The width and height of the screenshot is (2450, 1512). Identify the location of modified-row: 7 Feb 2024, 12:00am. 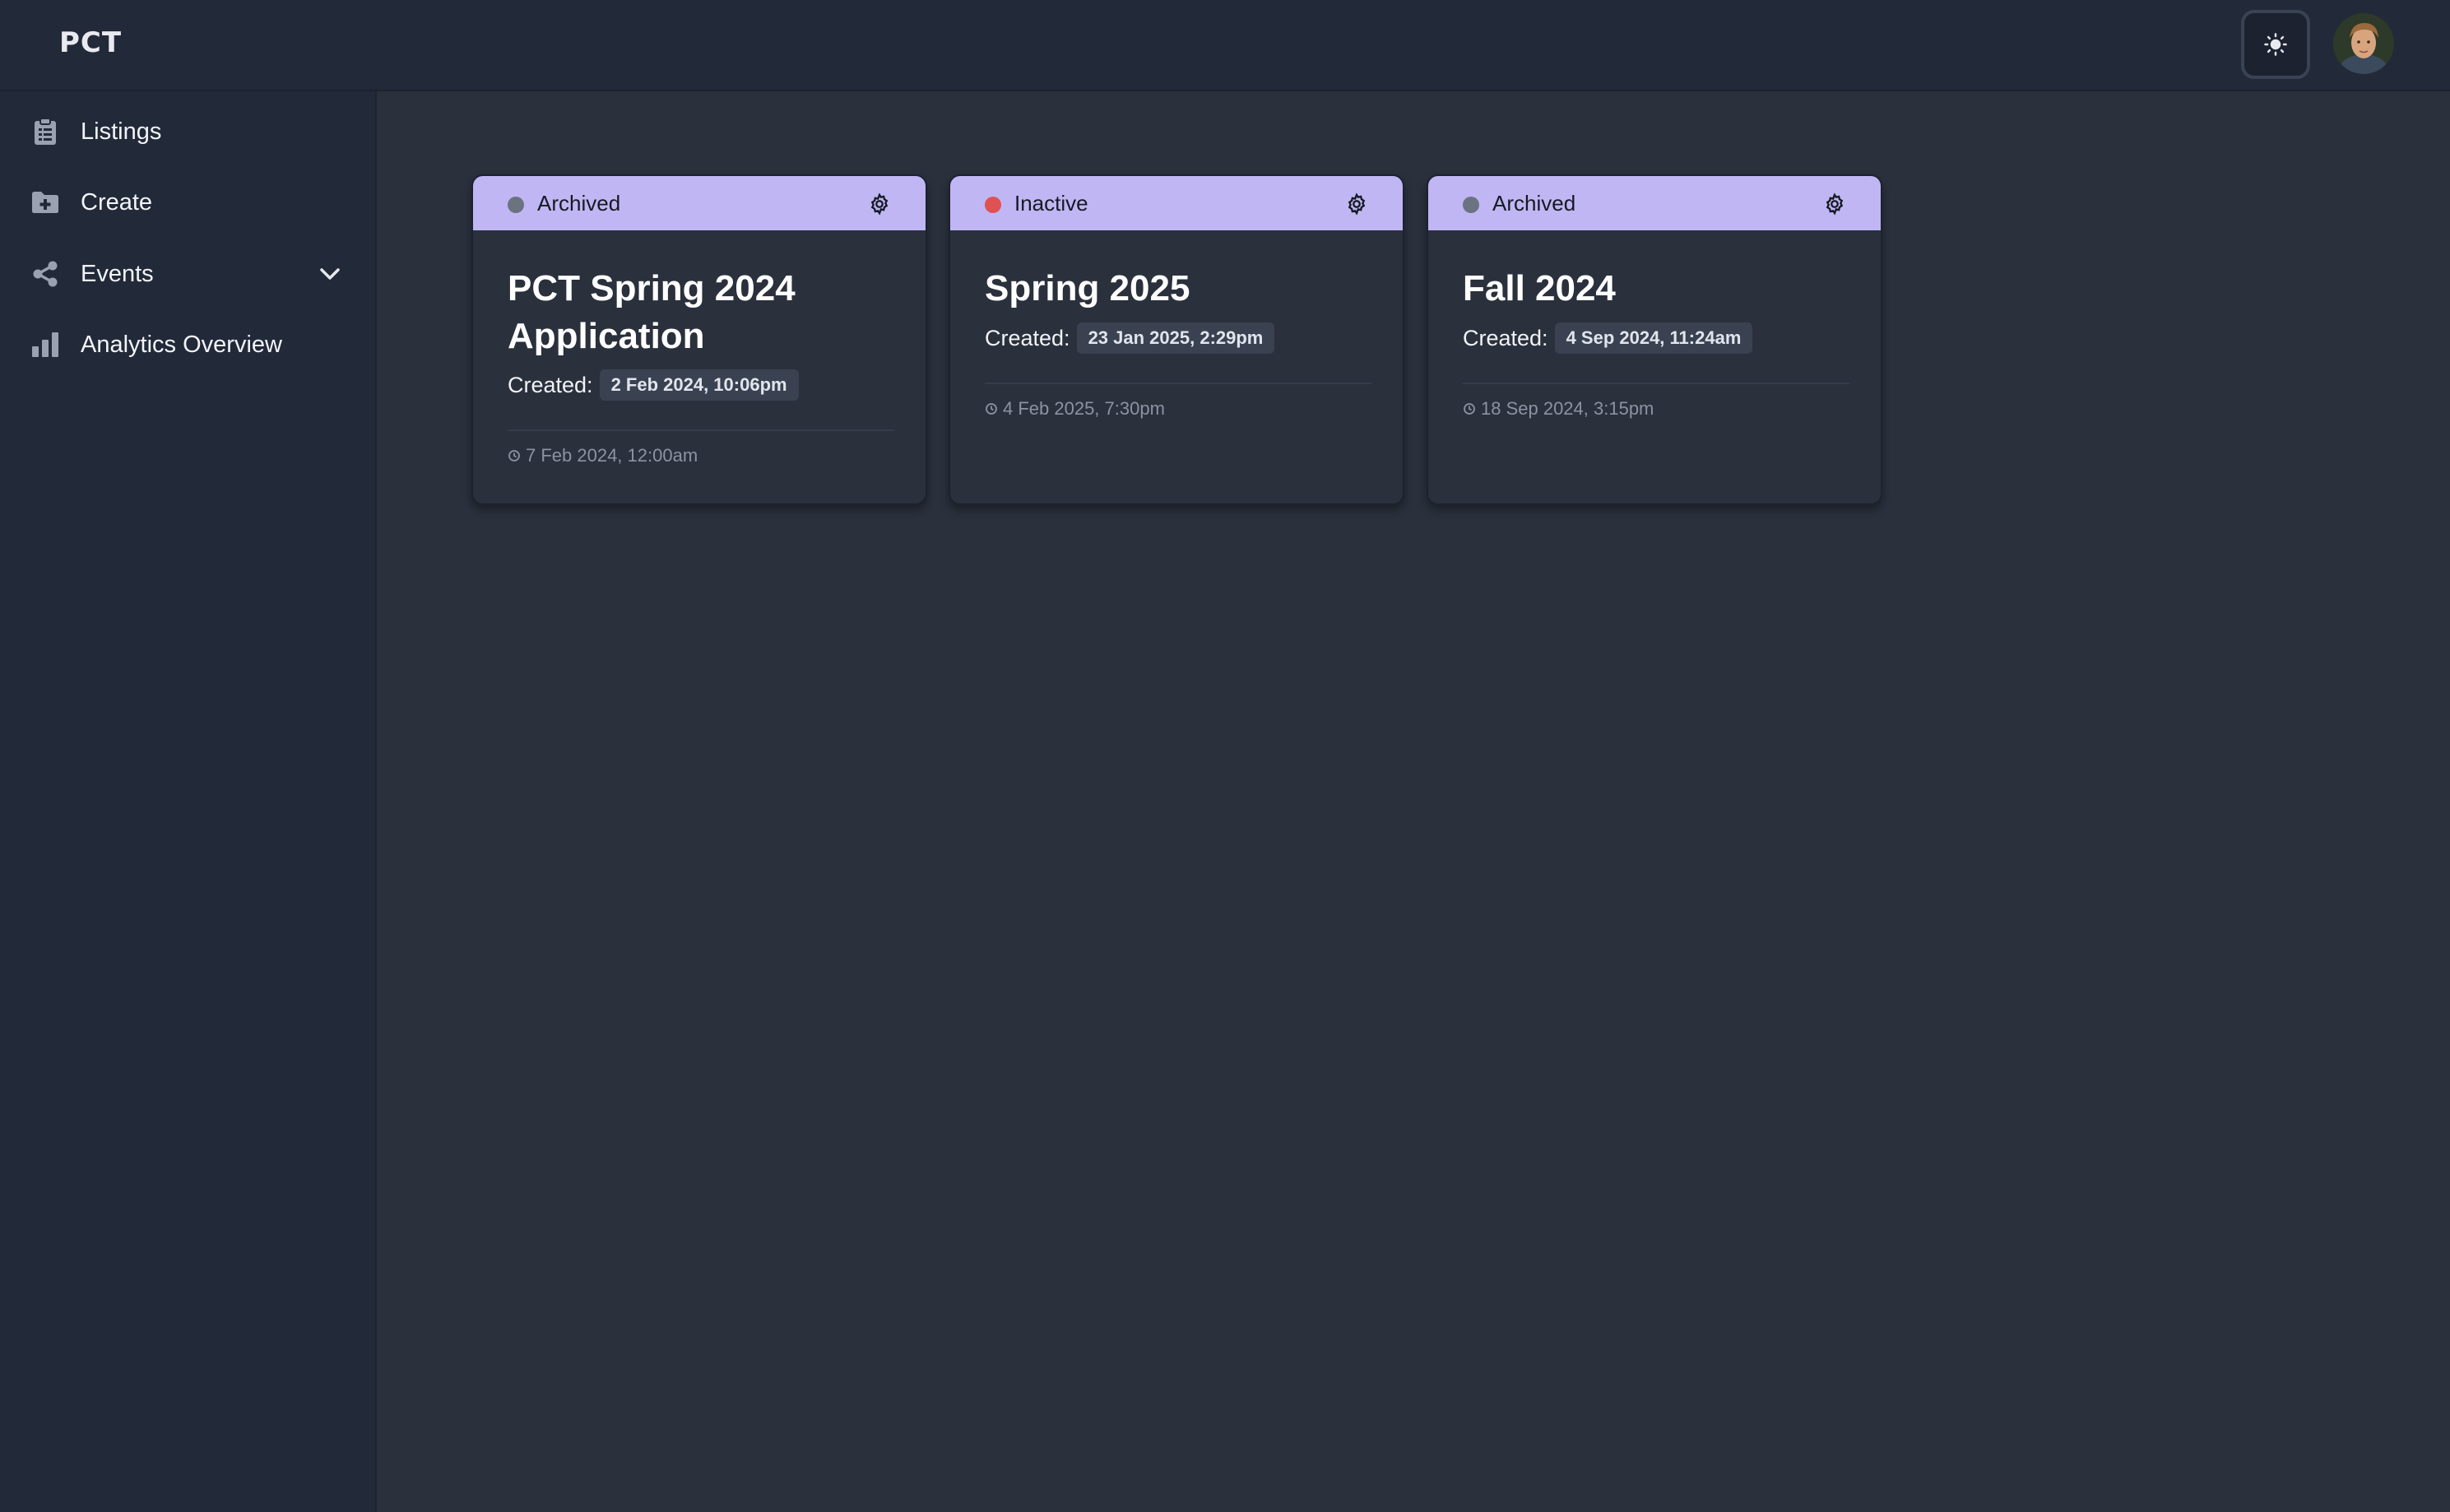
(603, 455).